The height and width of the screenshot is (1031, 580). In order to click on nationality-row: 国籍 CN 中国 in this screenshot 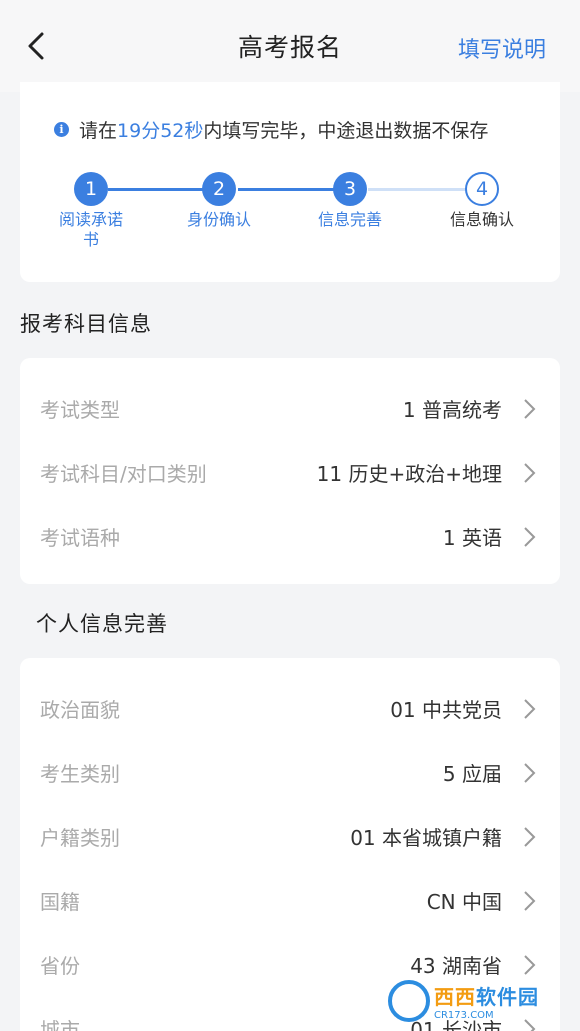, I will do `click(290, 900)`.